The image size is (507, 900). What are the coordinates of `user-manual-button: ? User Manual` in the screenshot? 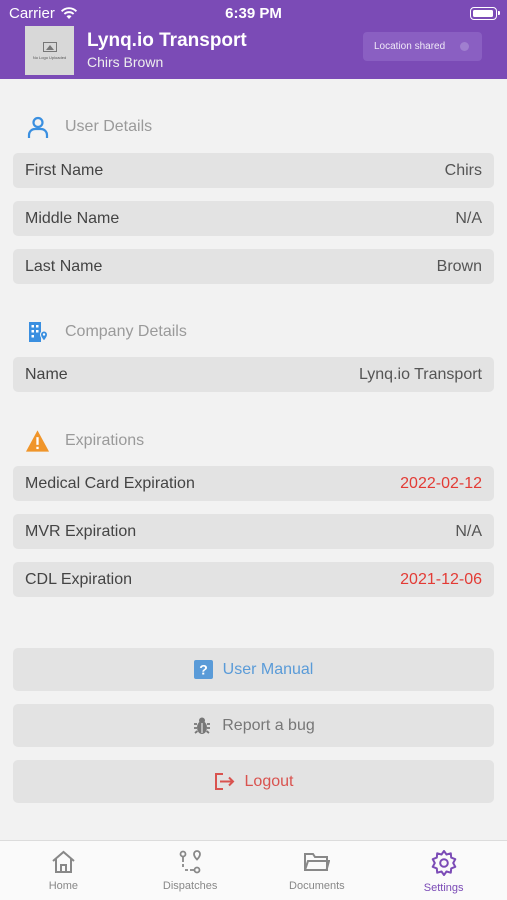 It's located at (253, 669).